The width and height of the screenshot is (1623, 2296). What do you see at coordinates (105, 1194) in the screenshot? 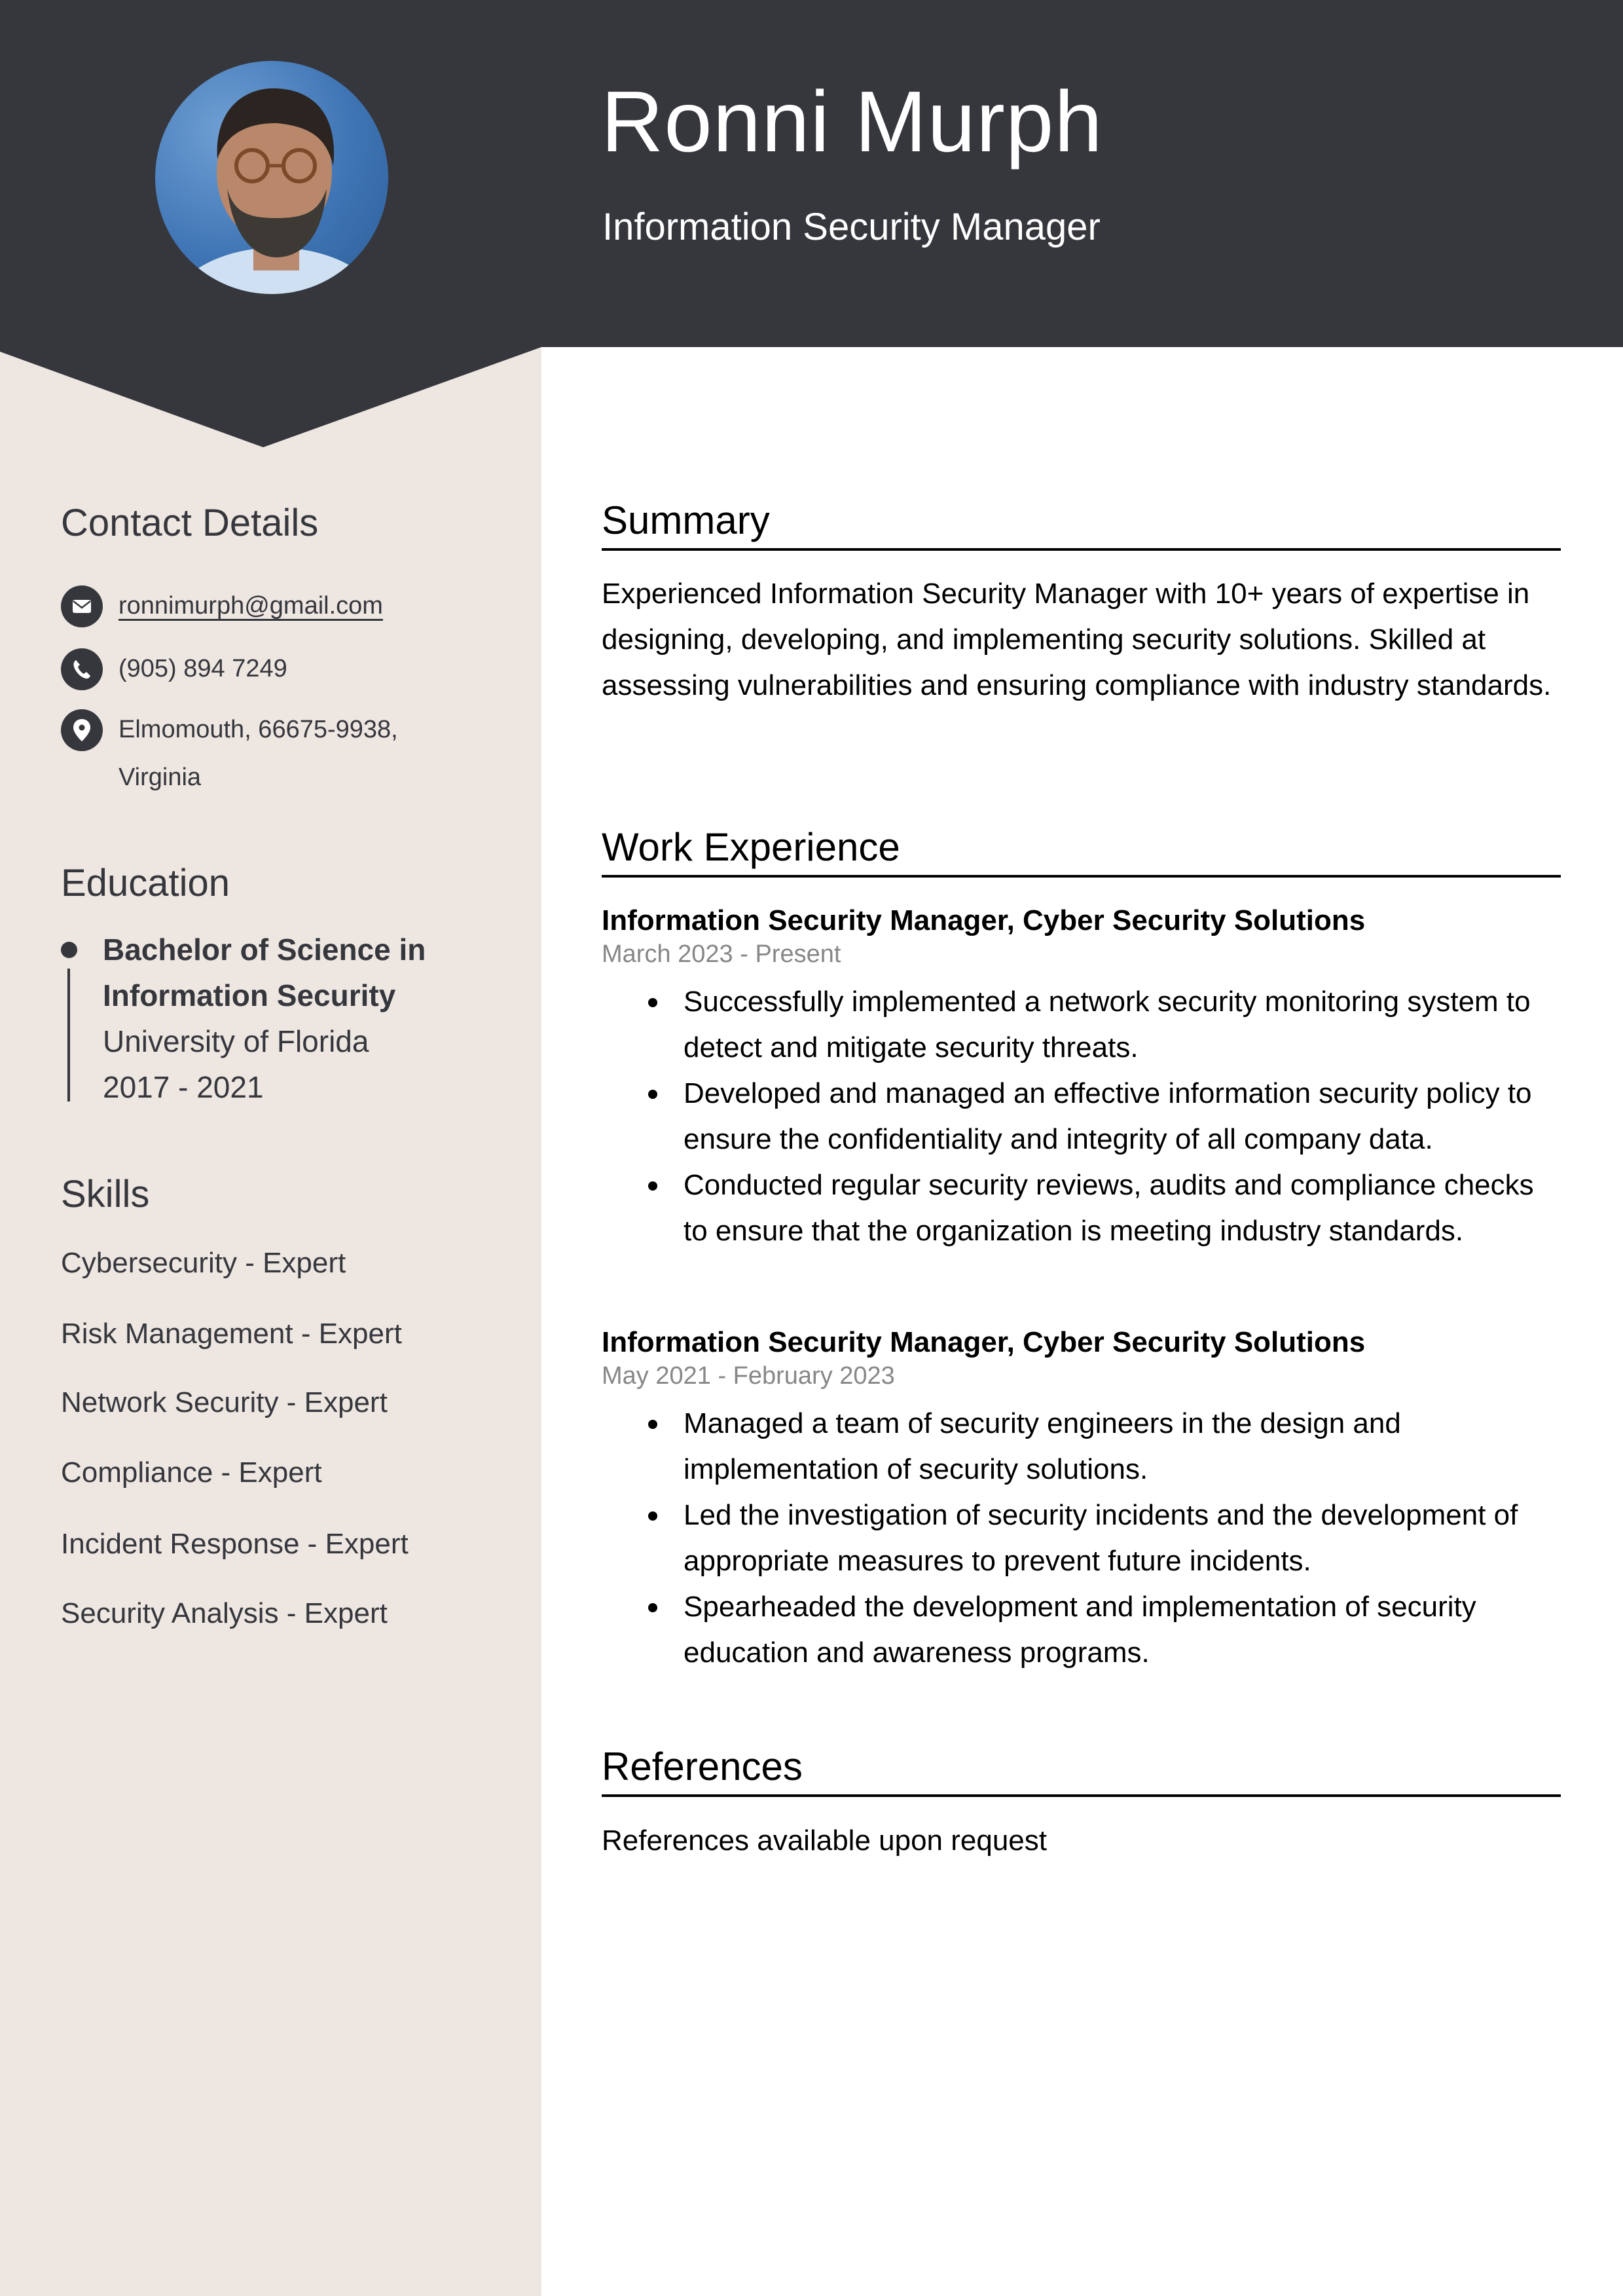
I see `skills-heading: Skills` at bounding box center [105, 1194].